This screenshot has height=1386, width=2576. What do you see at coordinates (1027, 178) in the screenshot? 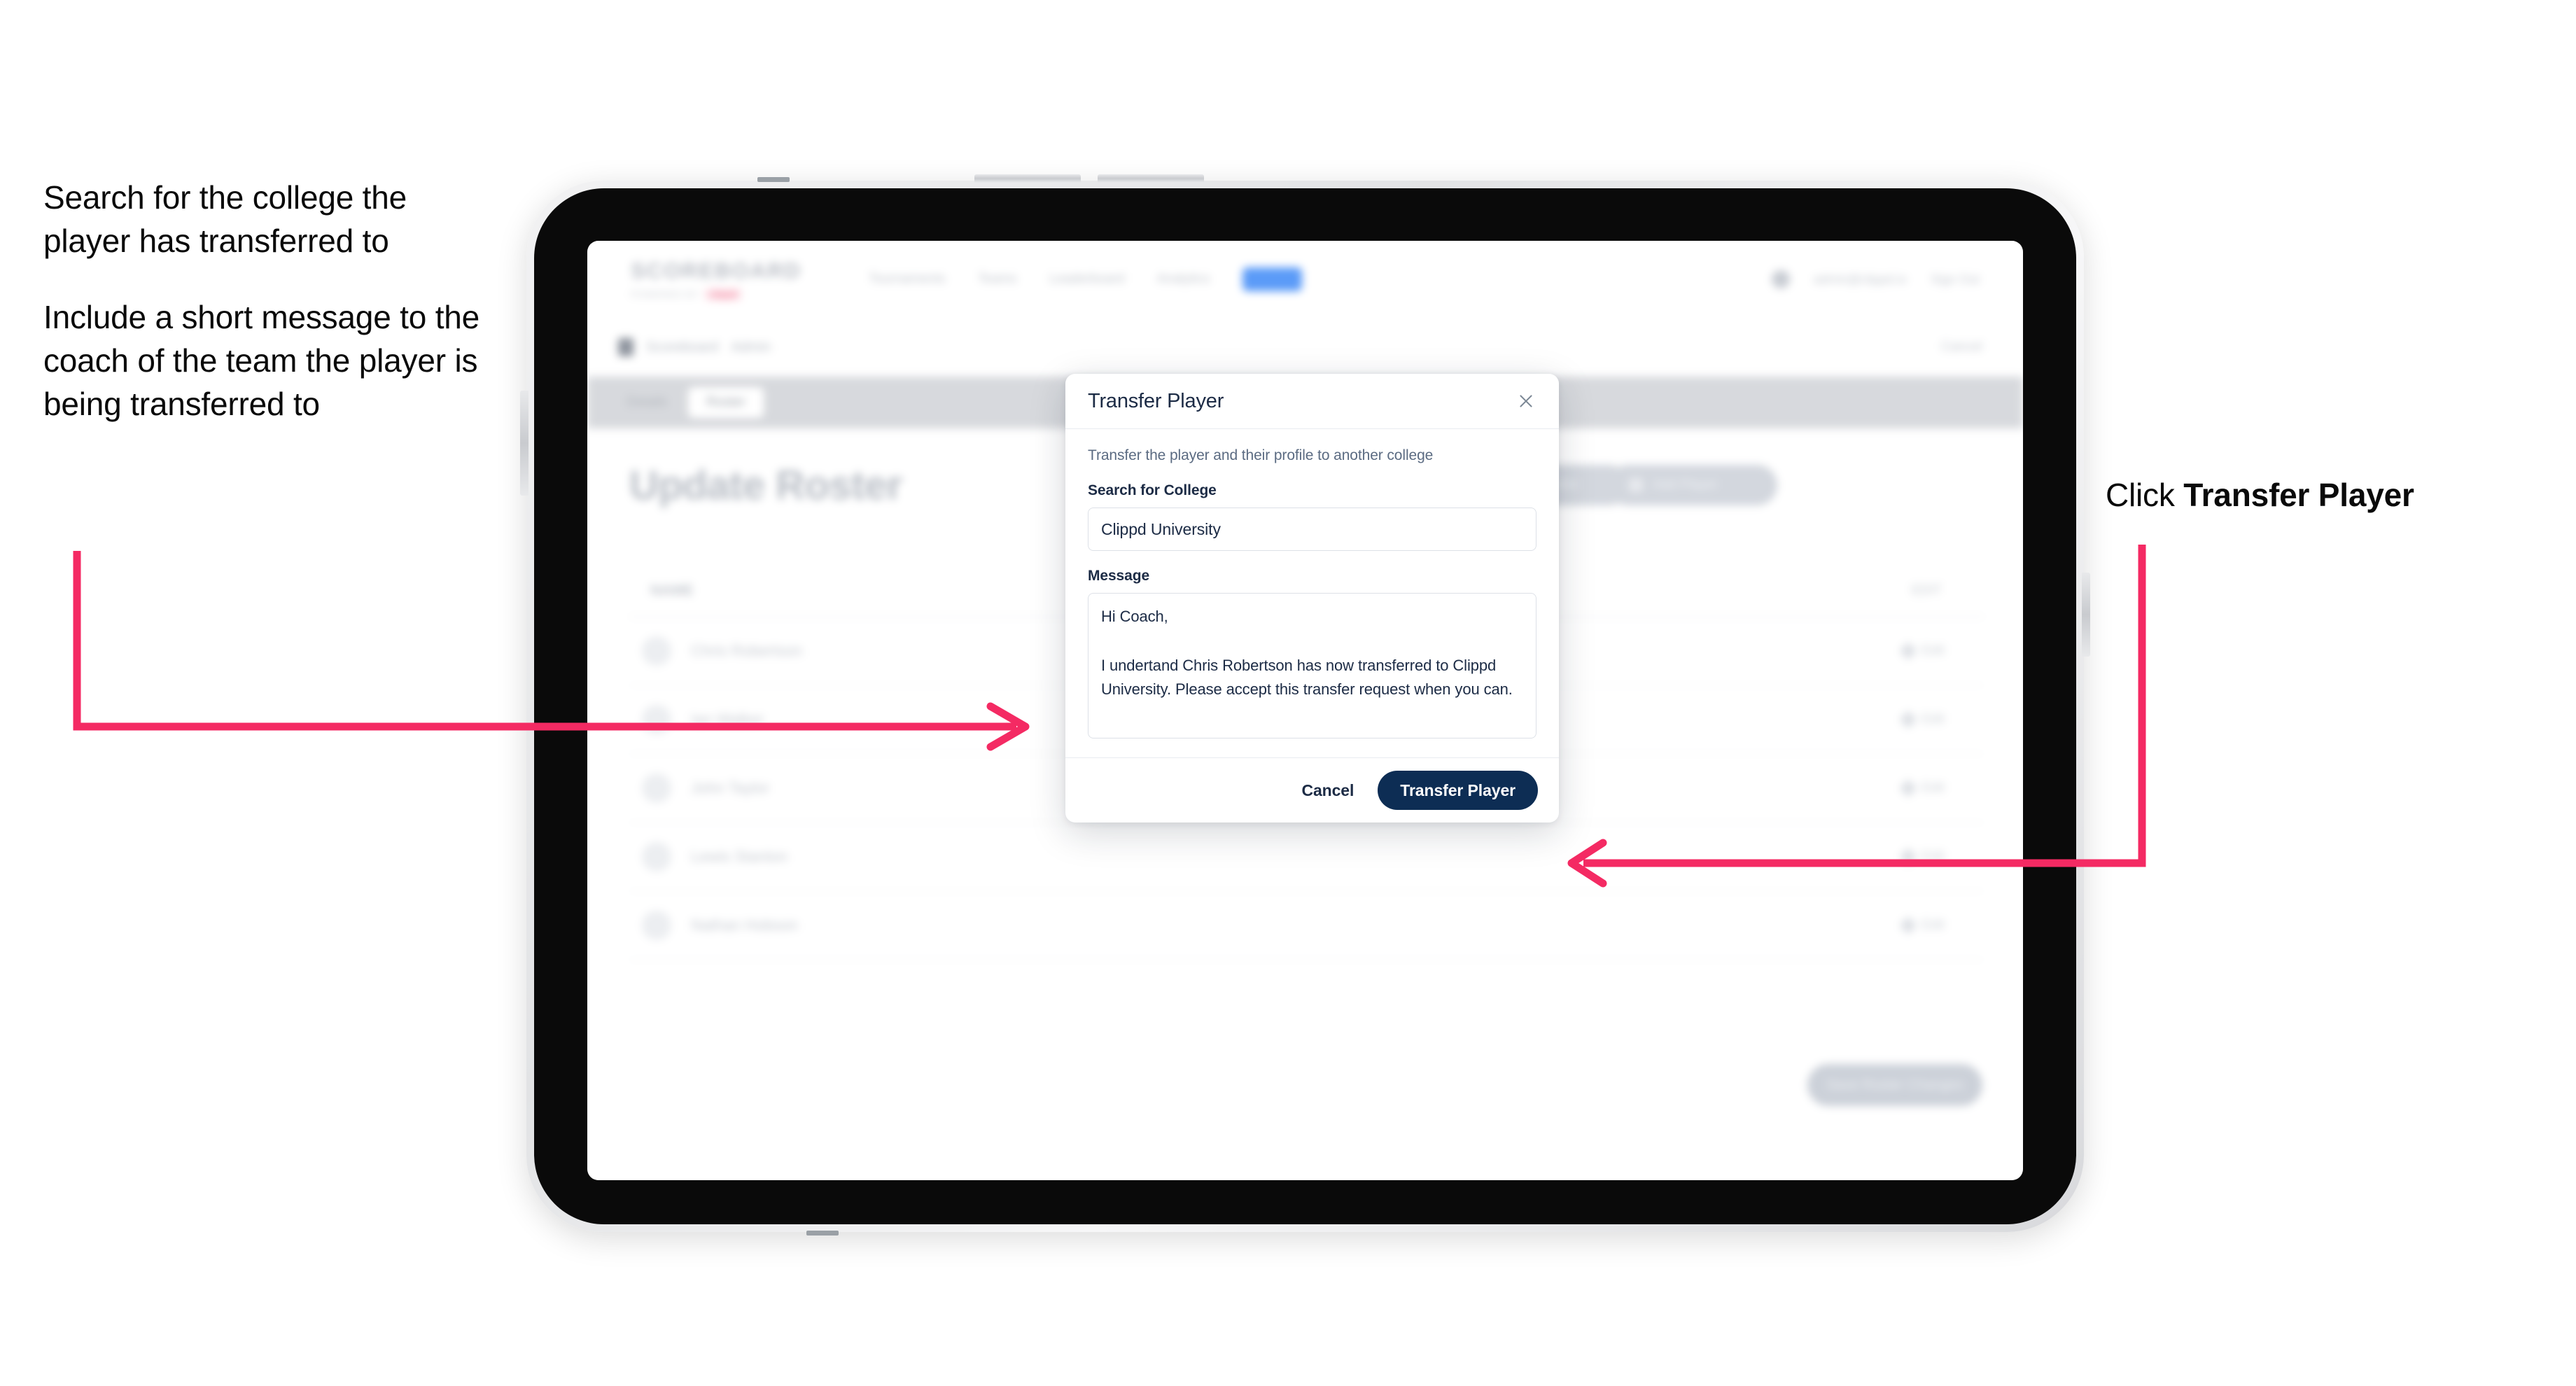
I see `volume-up-button` at bounding box center [1027, 178].